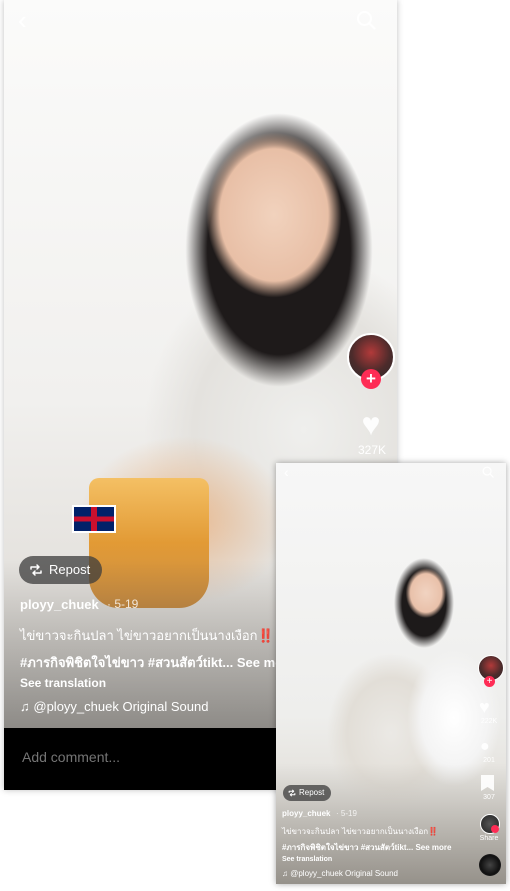 This screenshot has height=891, width=510. I want to click on inset-save-count: 307, so click(489, 797).